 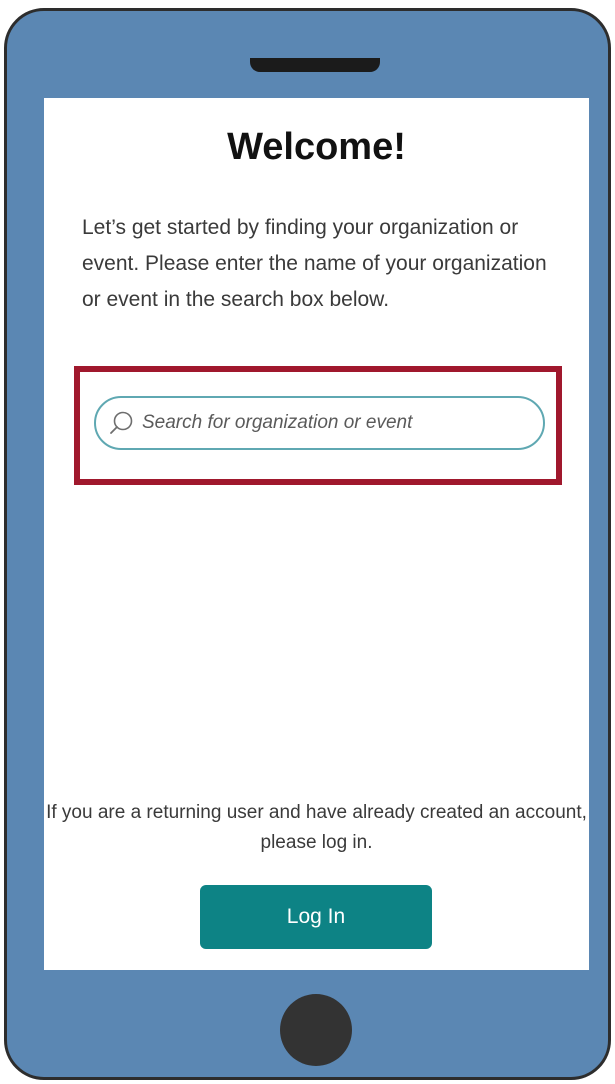 What do you see at coordinates (121, 423) in the screenshot?
I see `search-icon` at bounding box center [121, 423].